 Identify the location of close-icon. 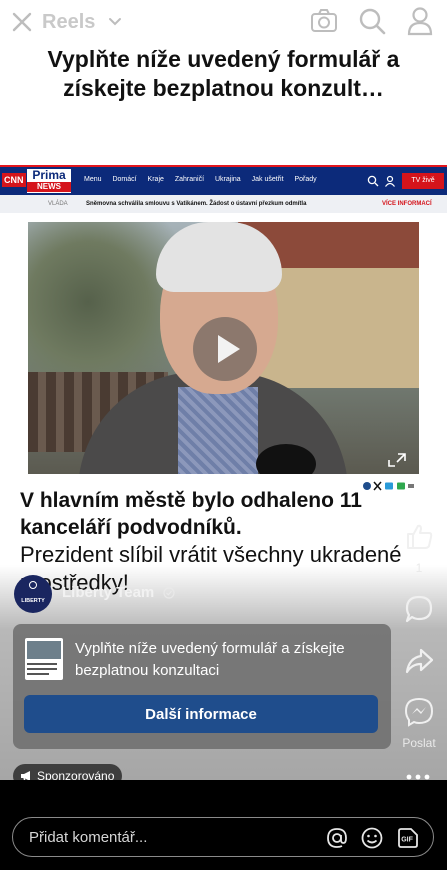
(22, 22).